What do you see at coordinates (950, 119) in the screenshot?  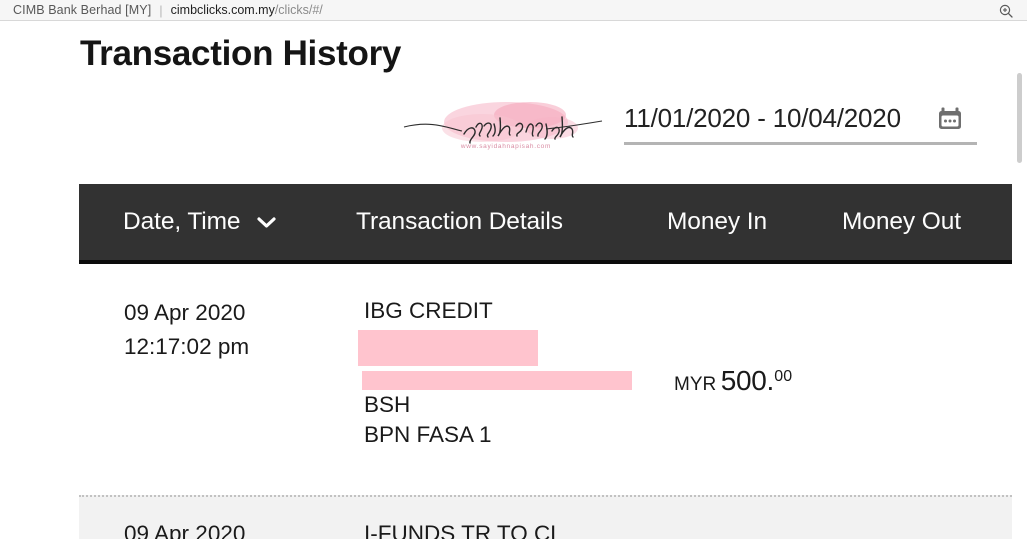 I see `calendar-icon` at bounding box center [950, 119].